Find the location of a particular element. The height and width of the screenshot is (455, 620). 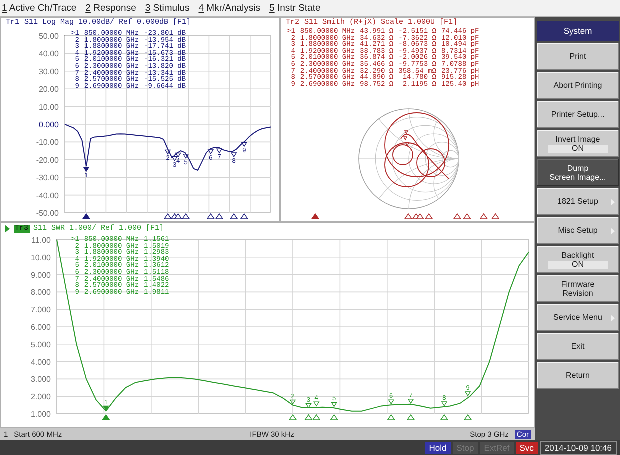

axis-tick-label: 20.00 is located at coordinates (48, 89).